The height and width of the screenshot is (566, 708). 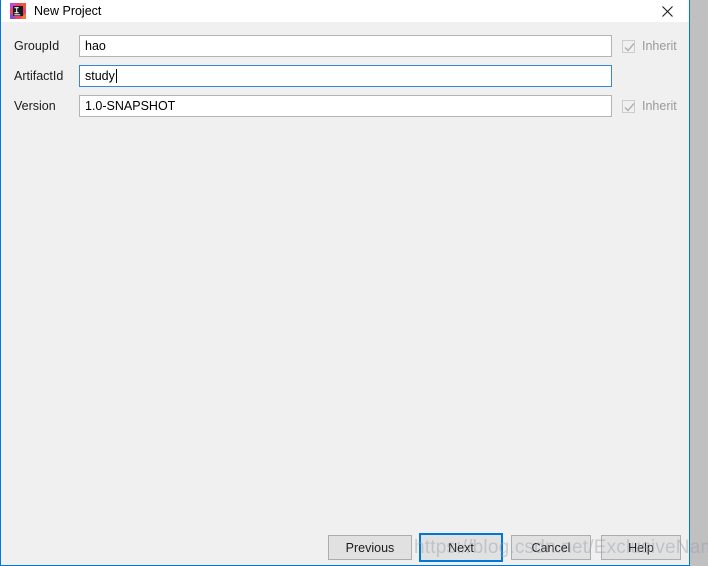 I want to click on inherit-groupid: Inherit, so click(x=649, y=46).